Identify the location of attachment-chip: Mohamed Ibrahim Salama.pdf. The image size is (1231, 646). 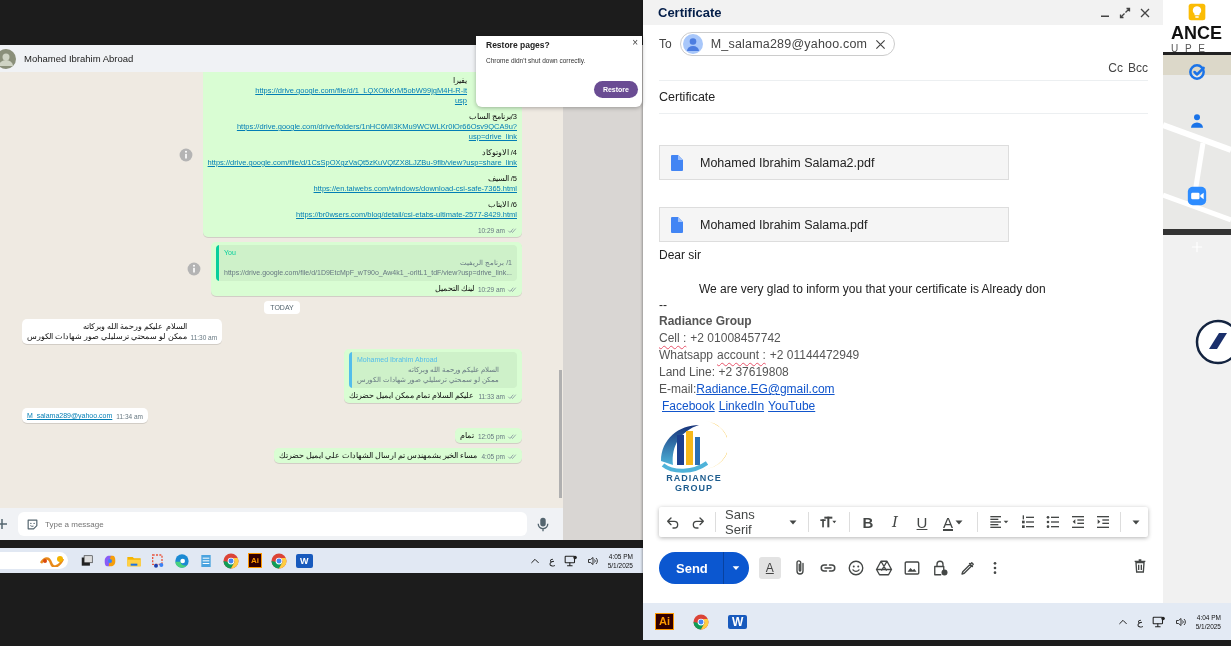
(834, 224).